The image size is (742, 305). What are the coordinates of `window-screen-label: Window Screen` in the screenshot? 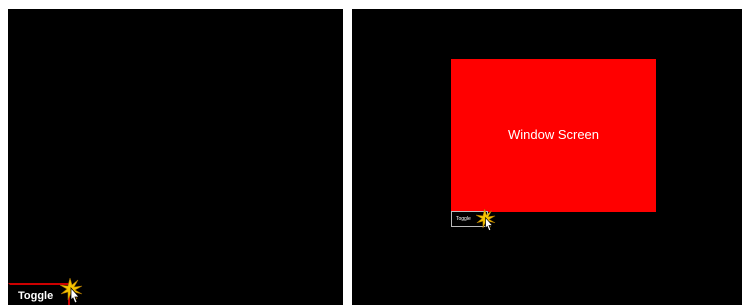 It's located at (553, 134).